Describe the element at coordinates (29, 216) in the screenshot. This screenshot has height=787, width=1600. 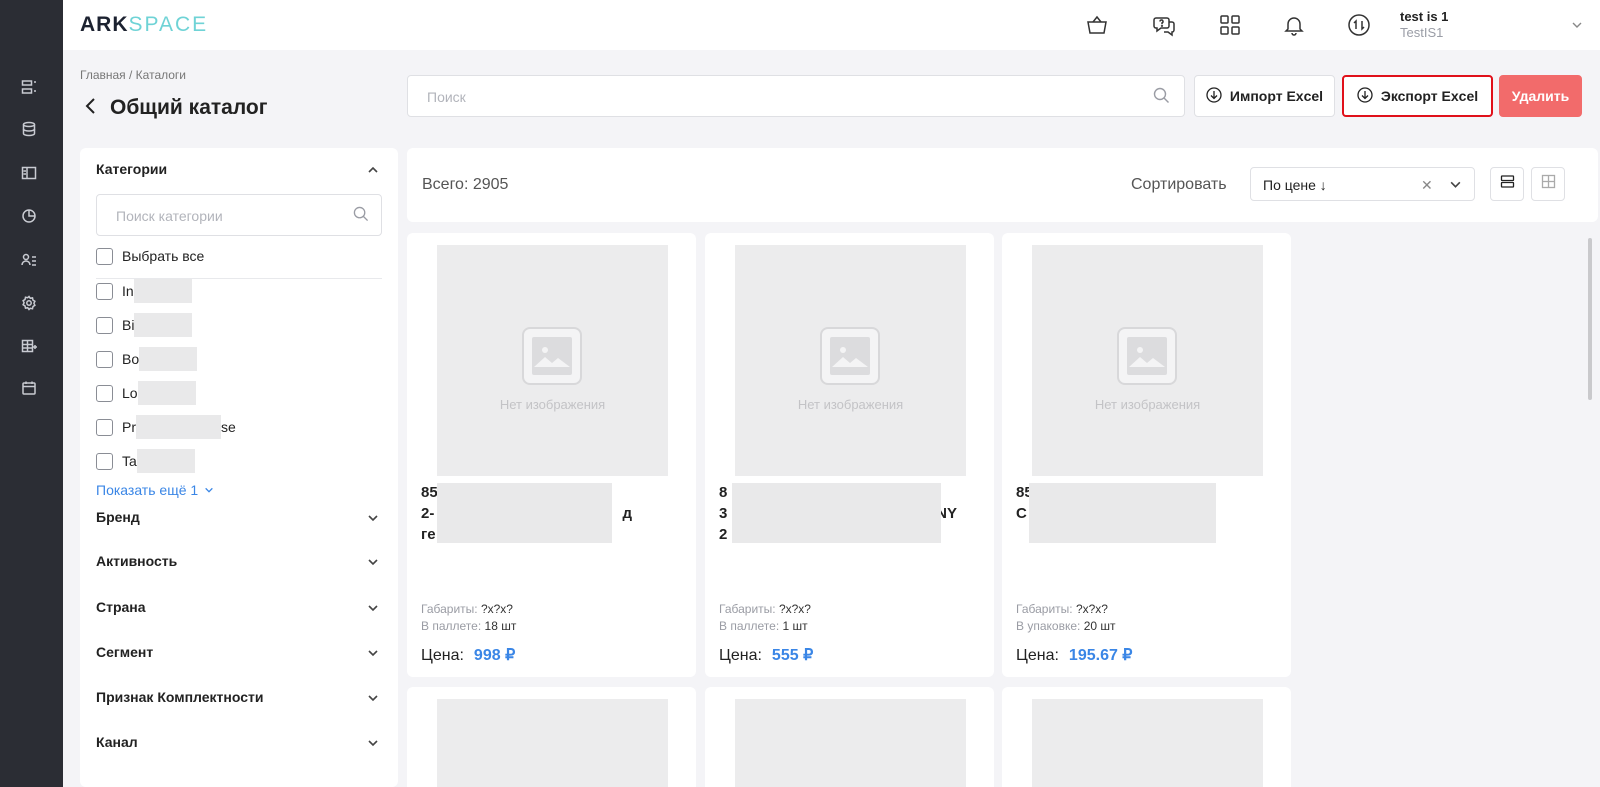
I see `analytics-icon` at that location.